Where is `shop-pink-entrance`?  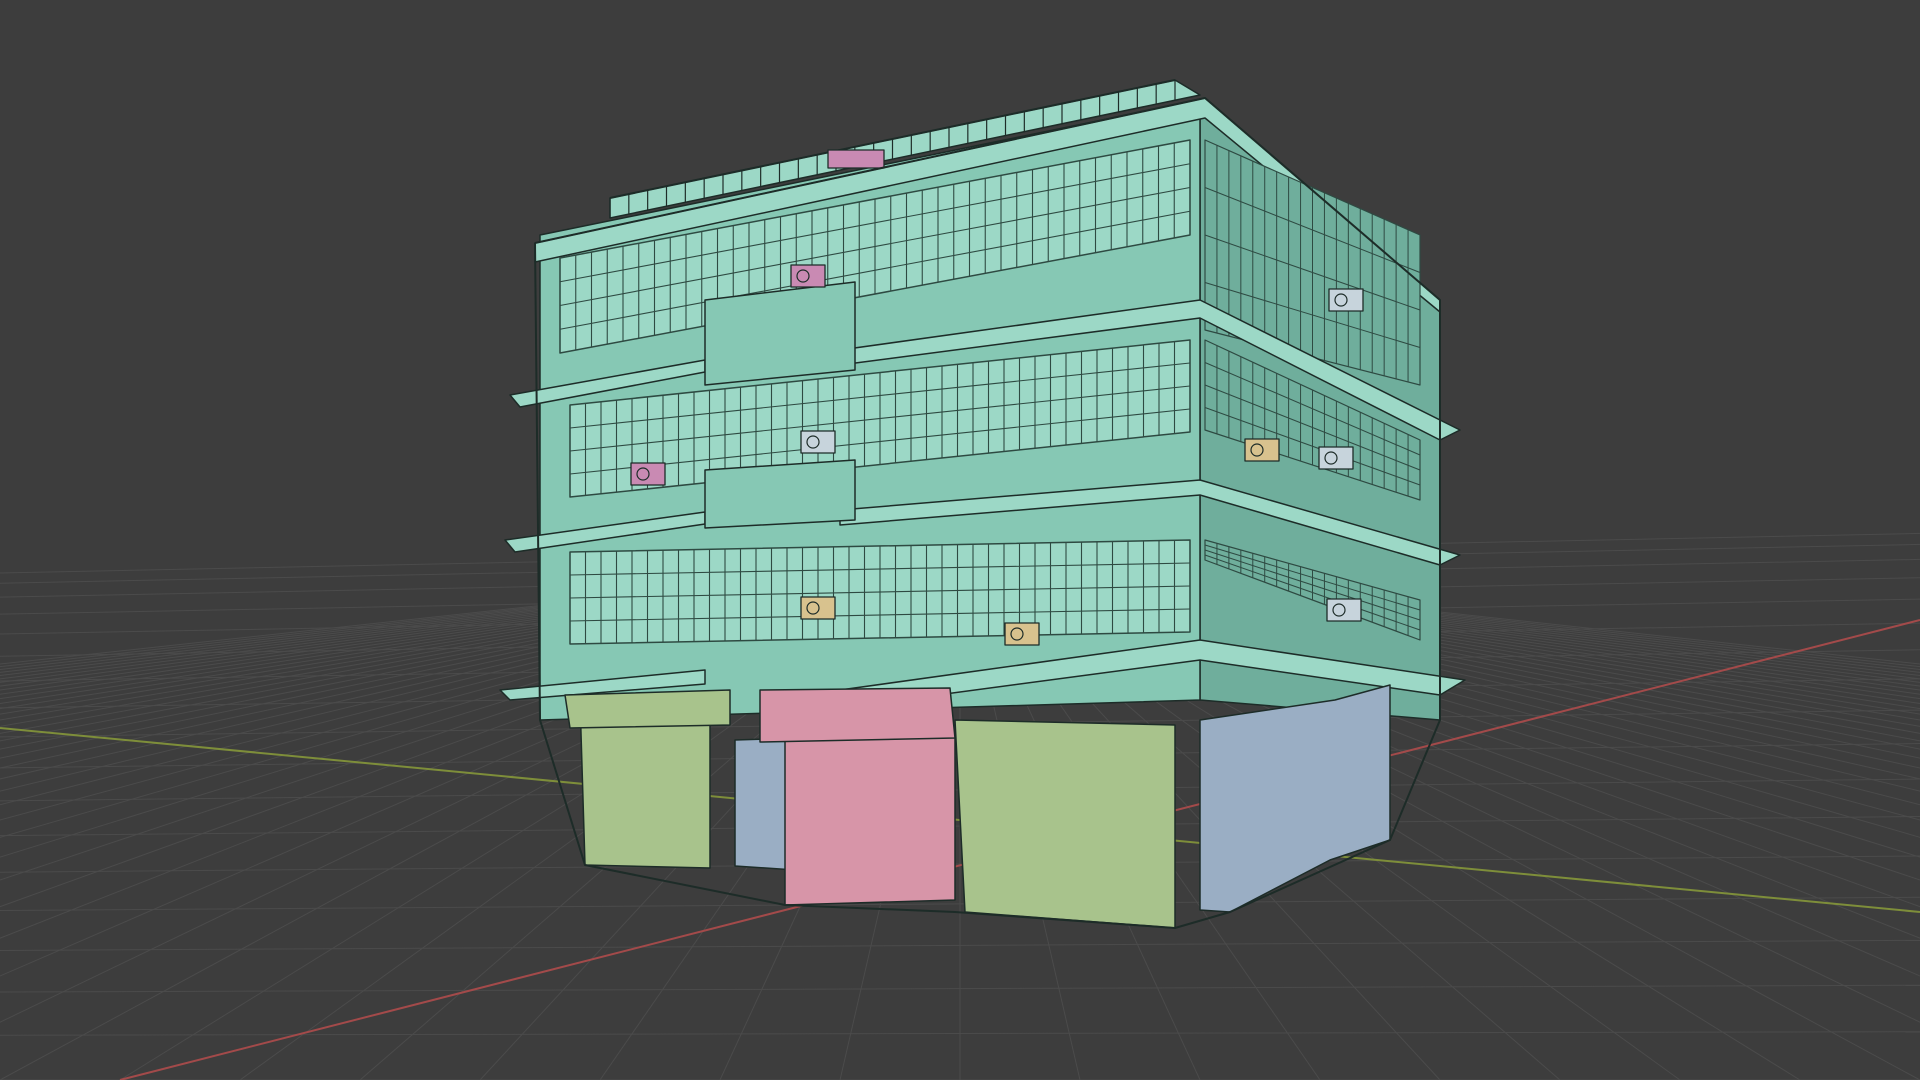 shop-pink-entrance is located at coordinates (870, 817).